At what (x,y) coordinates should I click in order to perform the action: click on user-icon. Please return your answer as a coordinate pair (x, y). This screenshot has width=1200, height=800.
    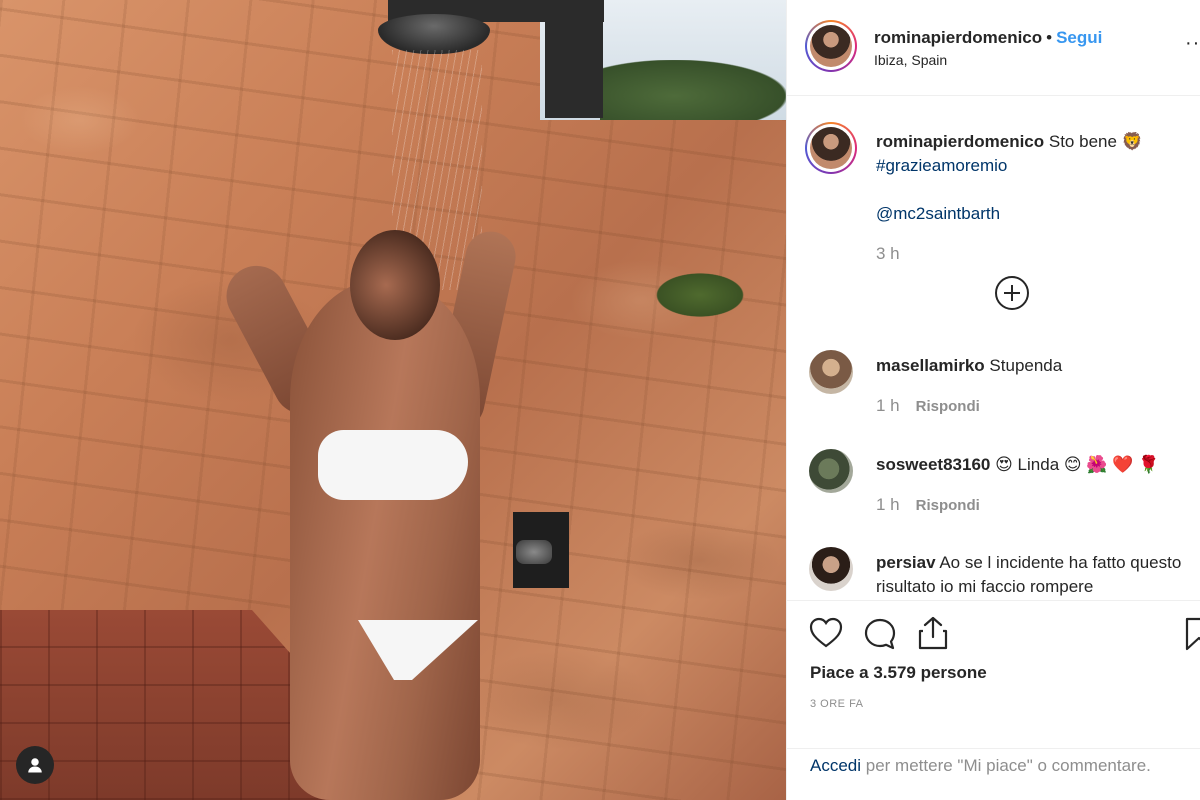
    Looking at the image, I should click on (35, 765).